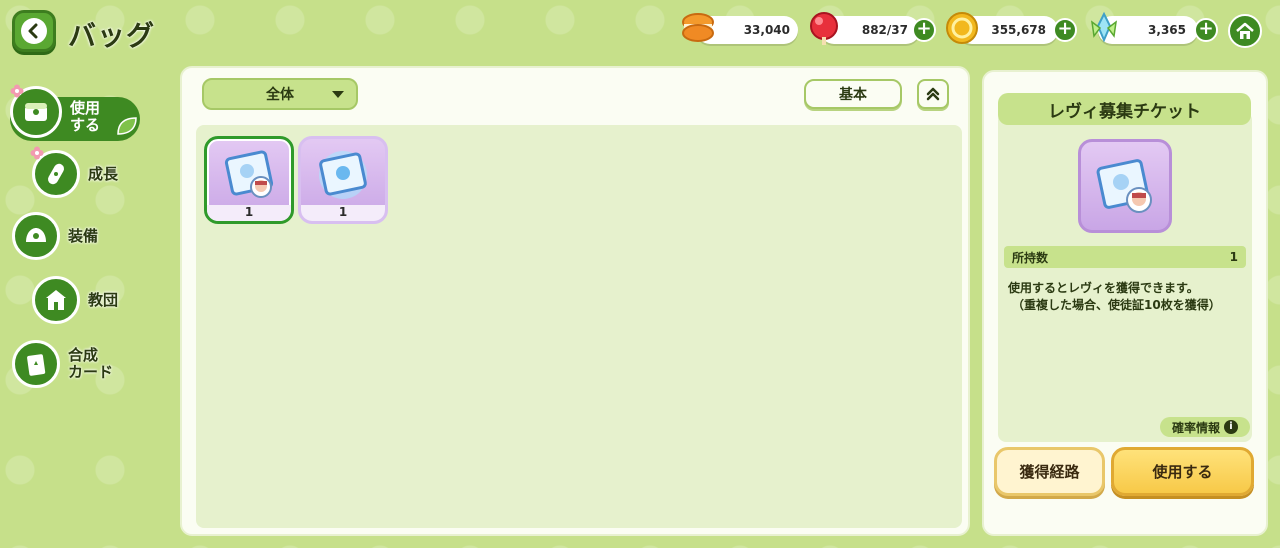 The width and height of the screenshot is (1280, 548). What do you see at coordinates (962, 28) in the screenshot?
I see `coin-icon` at bounding box center [962, 28].